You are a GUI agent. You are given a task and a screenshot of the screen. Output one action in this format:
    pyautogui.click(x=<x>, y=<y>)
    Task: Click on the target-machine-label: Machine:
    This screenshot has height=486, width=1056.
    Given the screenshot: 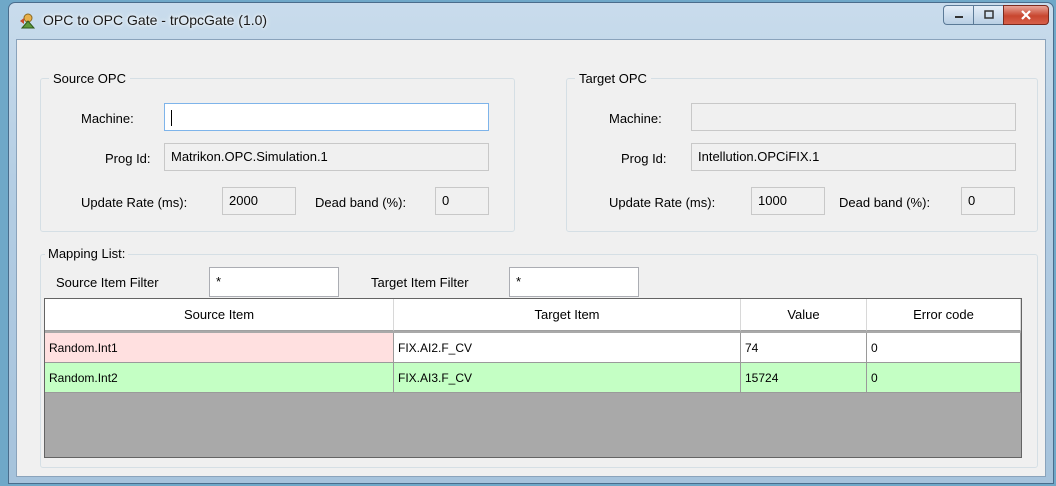 What is the action you would take?
    pyautogui.click(x=635, y=118)
    